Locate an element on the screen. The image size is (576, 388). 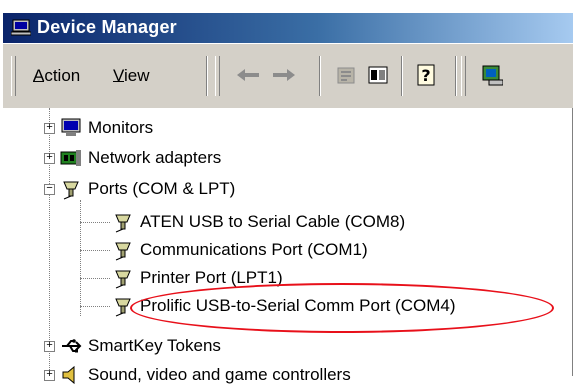
collapse-ports: − is located at coordinates (49, 189).